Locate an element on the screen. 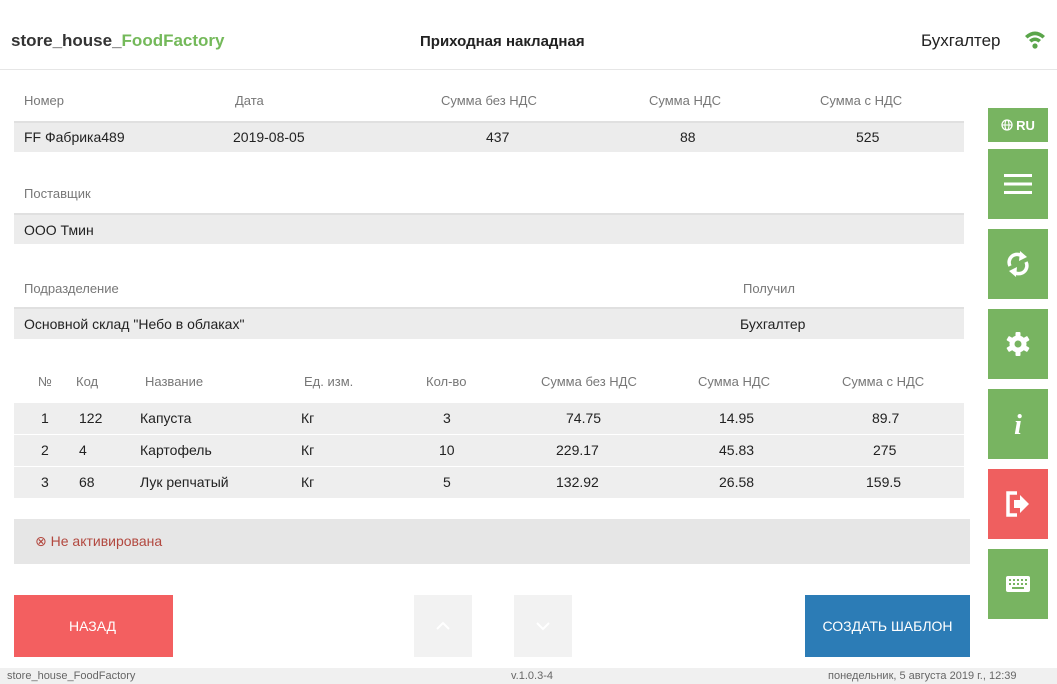  back-button: НАЗАД is located at coordinates (93, 626).